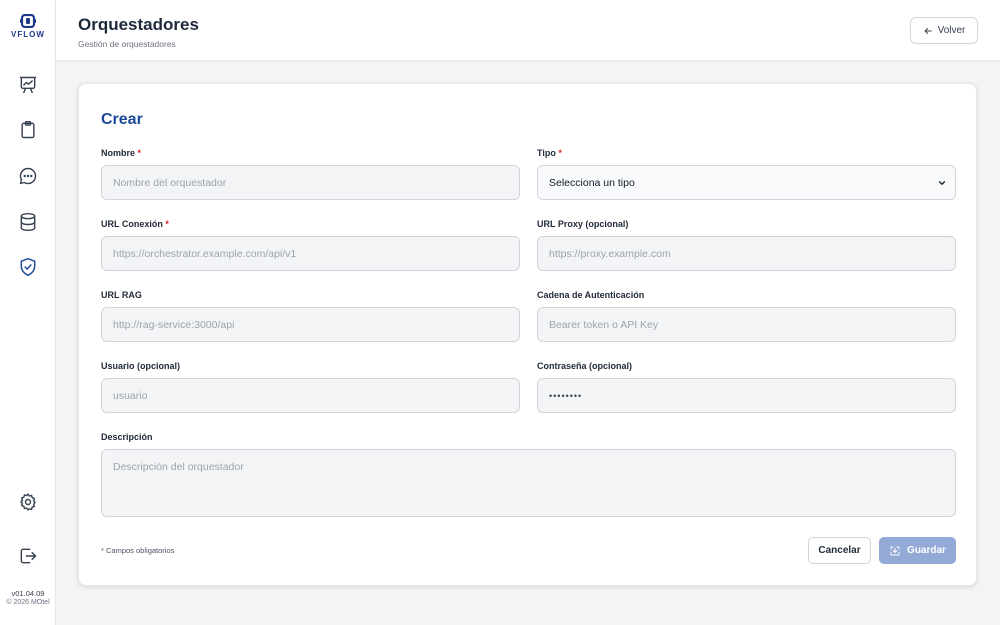 This screenshot has height=625, width=1000. Describe the element at coordinates (118, 153) in the screenshot. I see `nombre-label-text: Nombre` at that location.